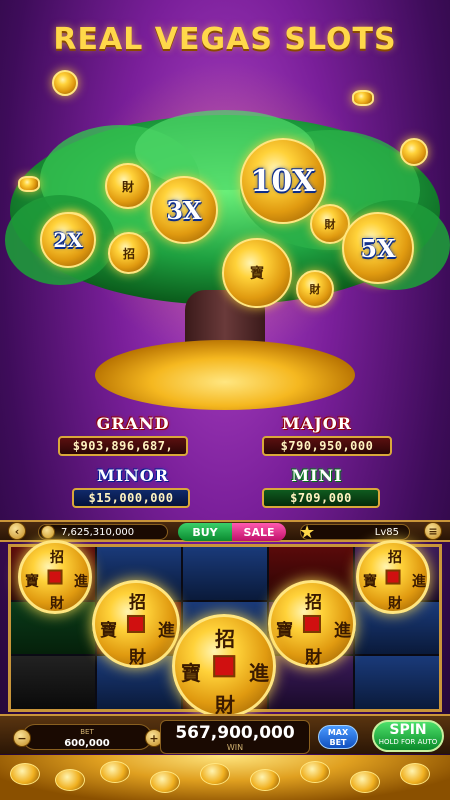 Image resolution: width=450 pixels, height=800 pixels. What do you see at coordinates (327, 446) in the screenshot?
I see `jackpot-major-value: $790,950,000` at bounding box center [327, 446].